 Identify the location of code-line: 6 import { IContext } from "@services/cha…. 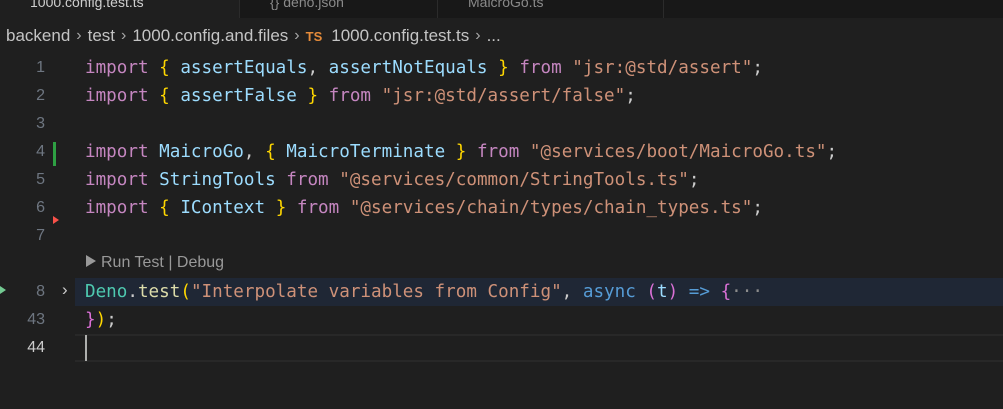
(501, 208).